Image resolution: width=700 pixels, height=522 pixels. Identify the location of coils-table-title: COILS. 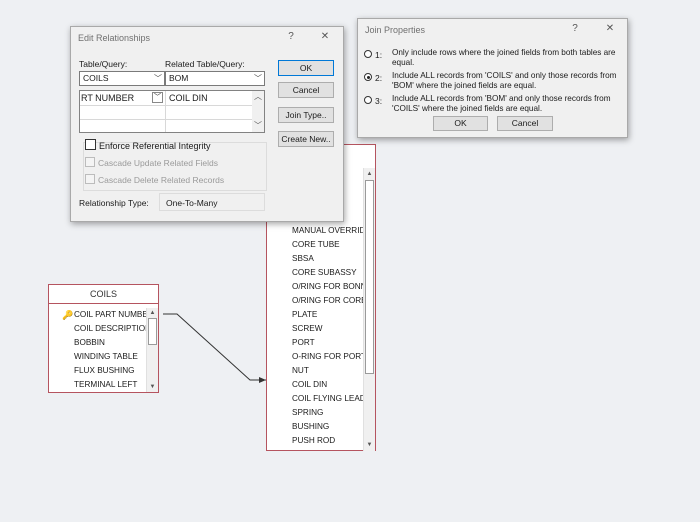
(103, 294).